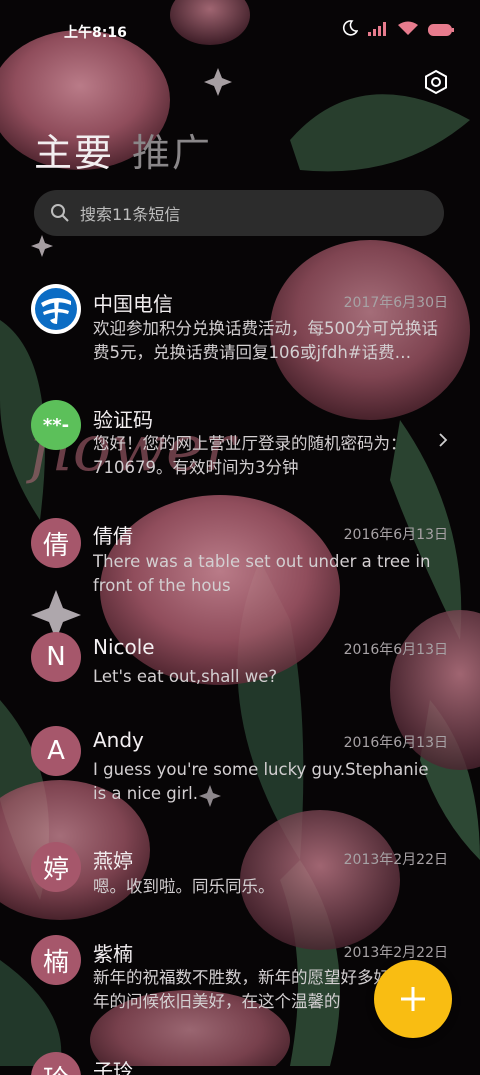 Image resolution: width=480 pixels, height=1075 pixels. What do you see at coordinates (436, 82) in the screenshot?
I see `settings-icon` at bounding box center [436, 82].